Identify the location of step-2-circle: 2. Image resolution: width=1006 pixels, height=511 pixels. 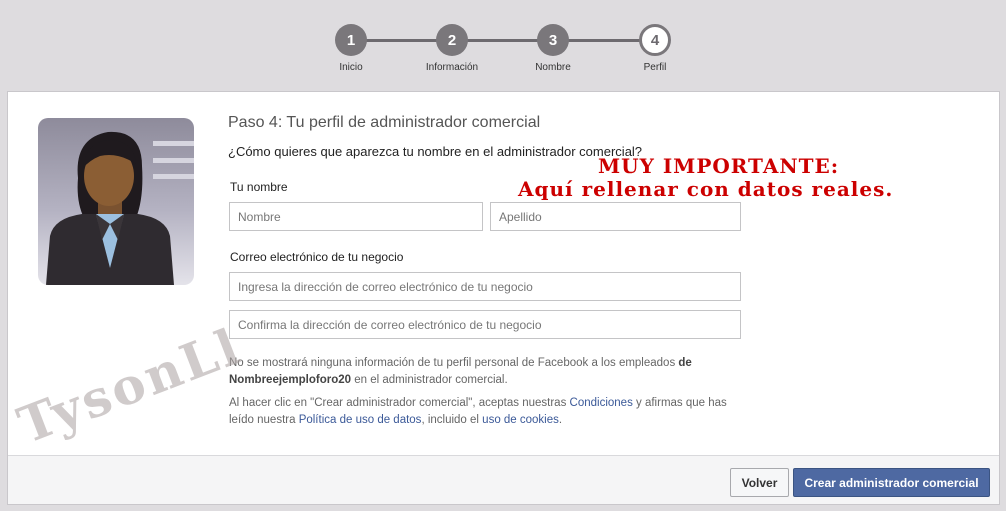
(452, 40).